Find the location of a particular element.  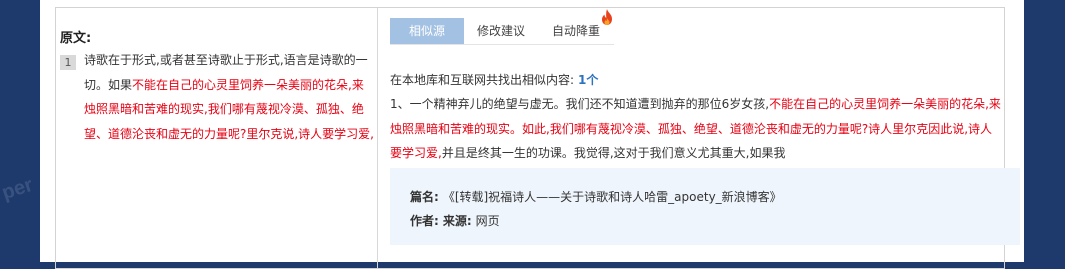

watermark-text: per is located at coordinates (18, 189).